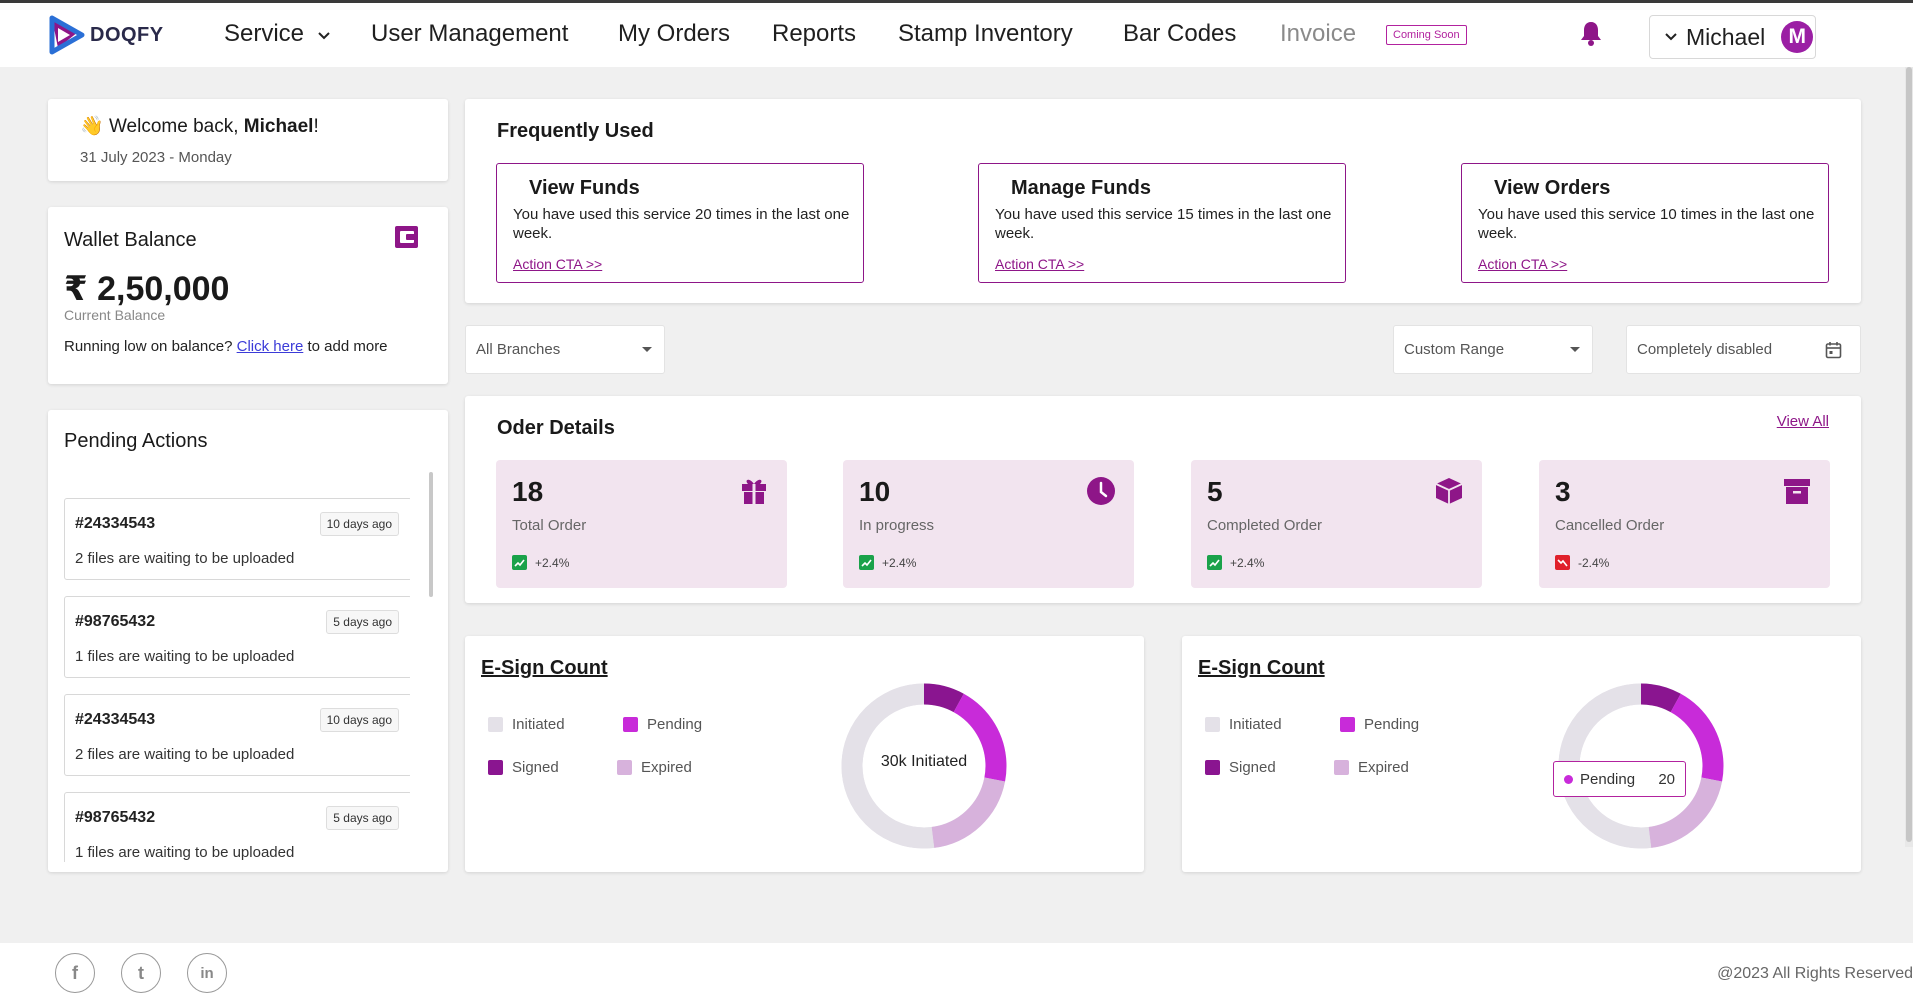 Image resolution: width=1913 pixels, height=1003 pixels. I want to click on tooltip-value: 20, so click(1666, 779).